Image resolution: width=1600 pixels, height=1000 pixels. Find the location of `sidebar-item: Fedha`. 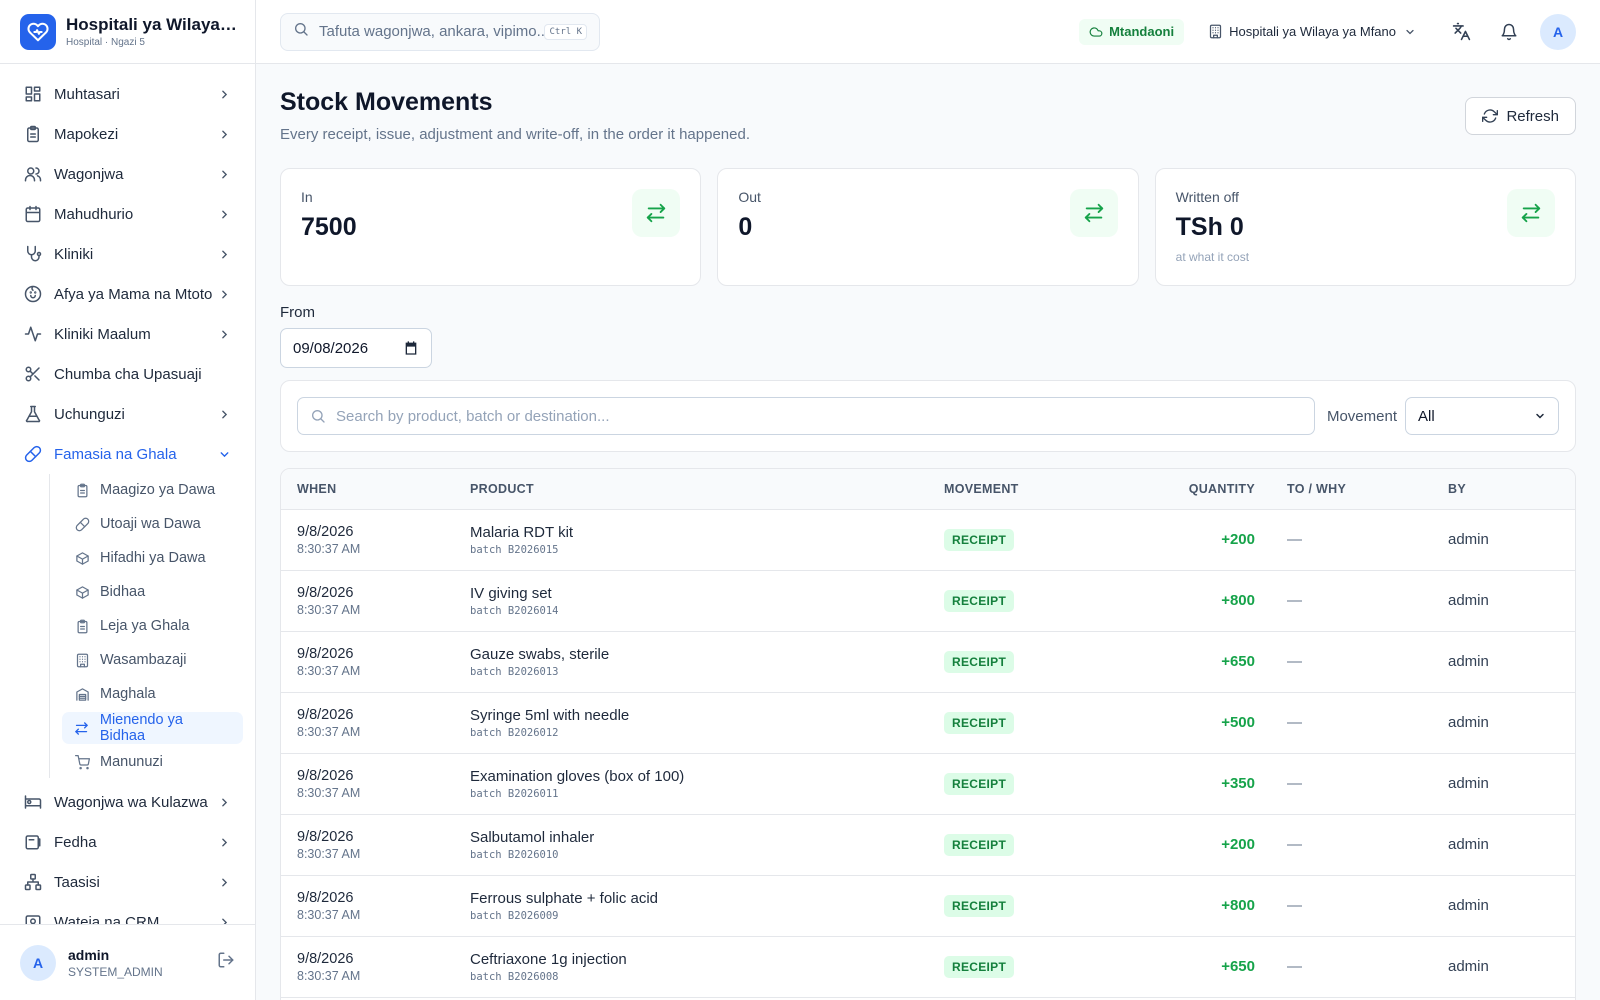

sidebar-item: Fedha is located at coordinates (127, 842).